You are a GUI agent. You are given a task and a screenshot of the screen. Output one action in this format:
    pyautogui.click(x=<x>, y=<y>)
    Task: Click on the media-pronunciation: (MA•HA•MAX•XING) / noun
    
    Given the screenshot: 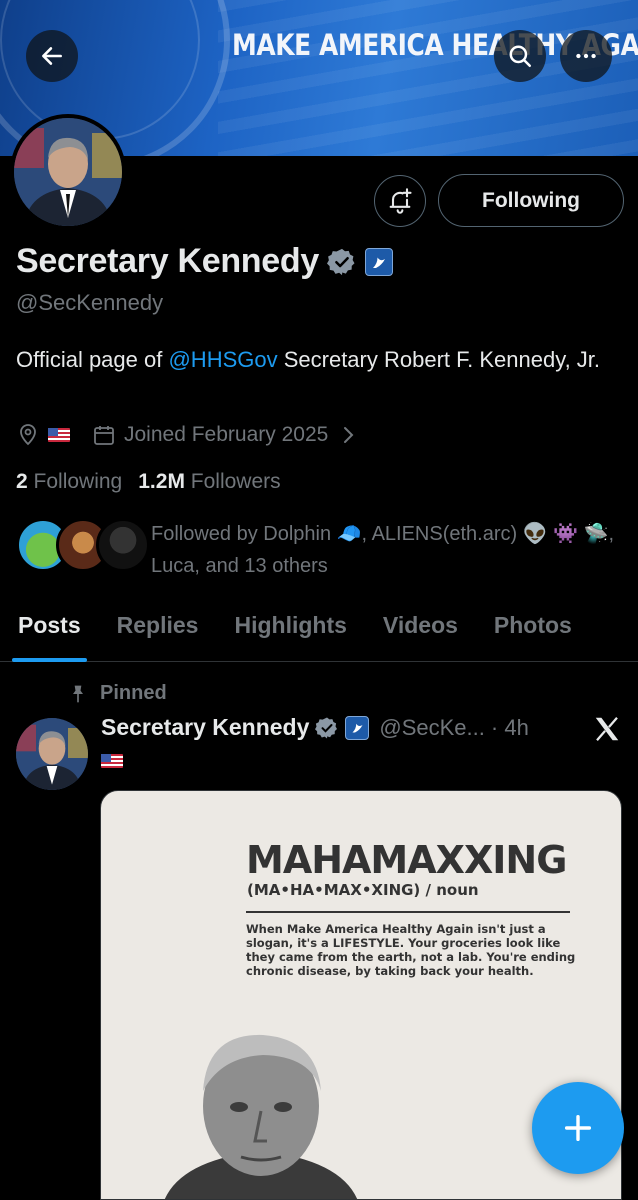 What is the action you would take?
    pyautogui.click(x=363, y=890)
    